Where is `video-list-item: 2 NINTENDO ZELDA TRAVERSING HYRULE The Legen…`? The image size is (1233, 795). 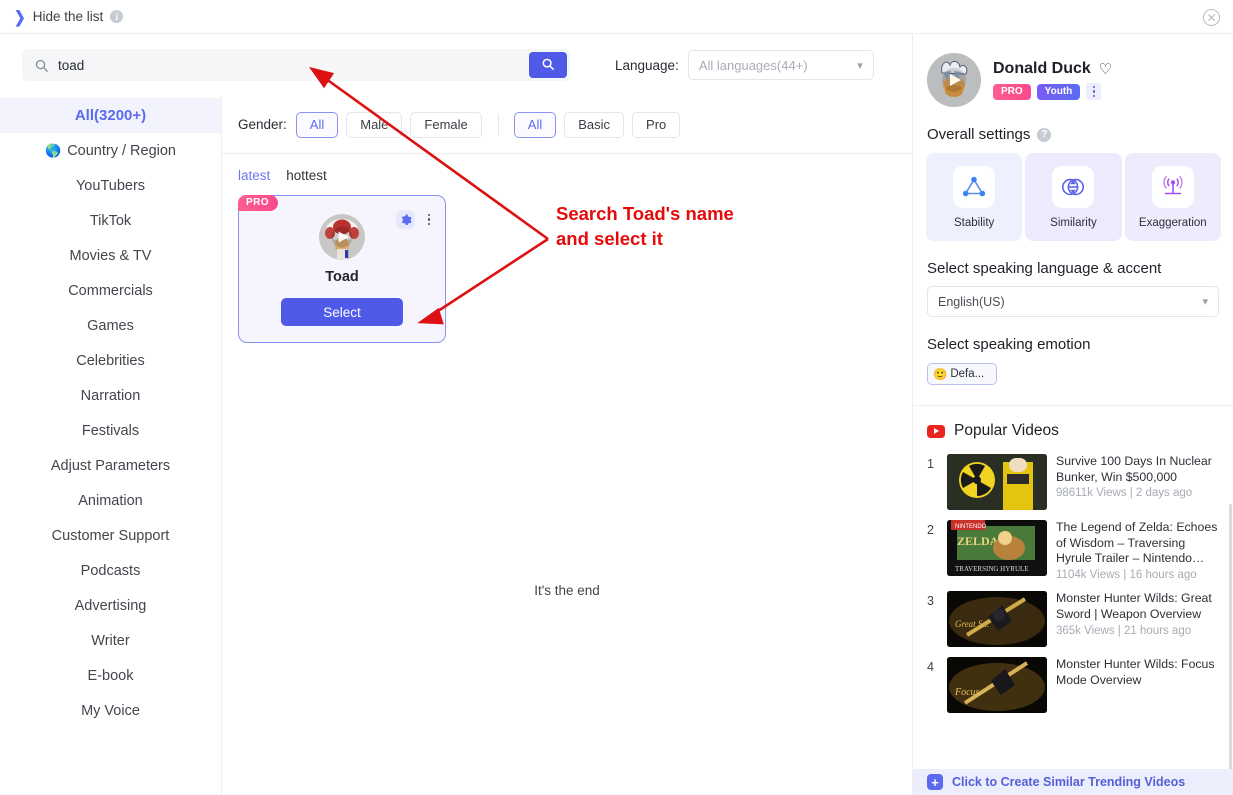 video-list-item: 2 NINTENDO ZELDA TRAVERSING HYRULE The Legen… is located at coordinates (1073, 550).